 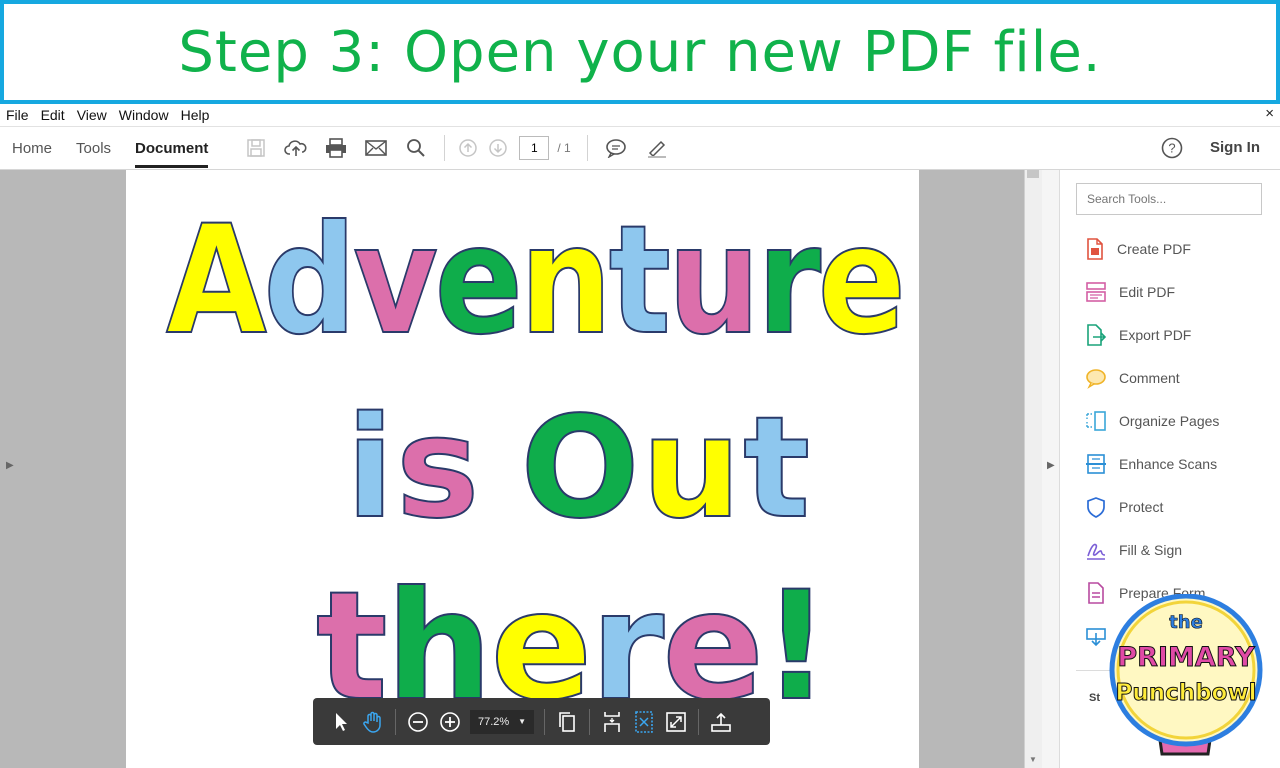 I want to click on next-page-icon, so click(x=498, y=148).